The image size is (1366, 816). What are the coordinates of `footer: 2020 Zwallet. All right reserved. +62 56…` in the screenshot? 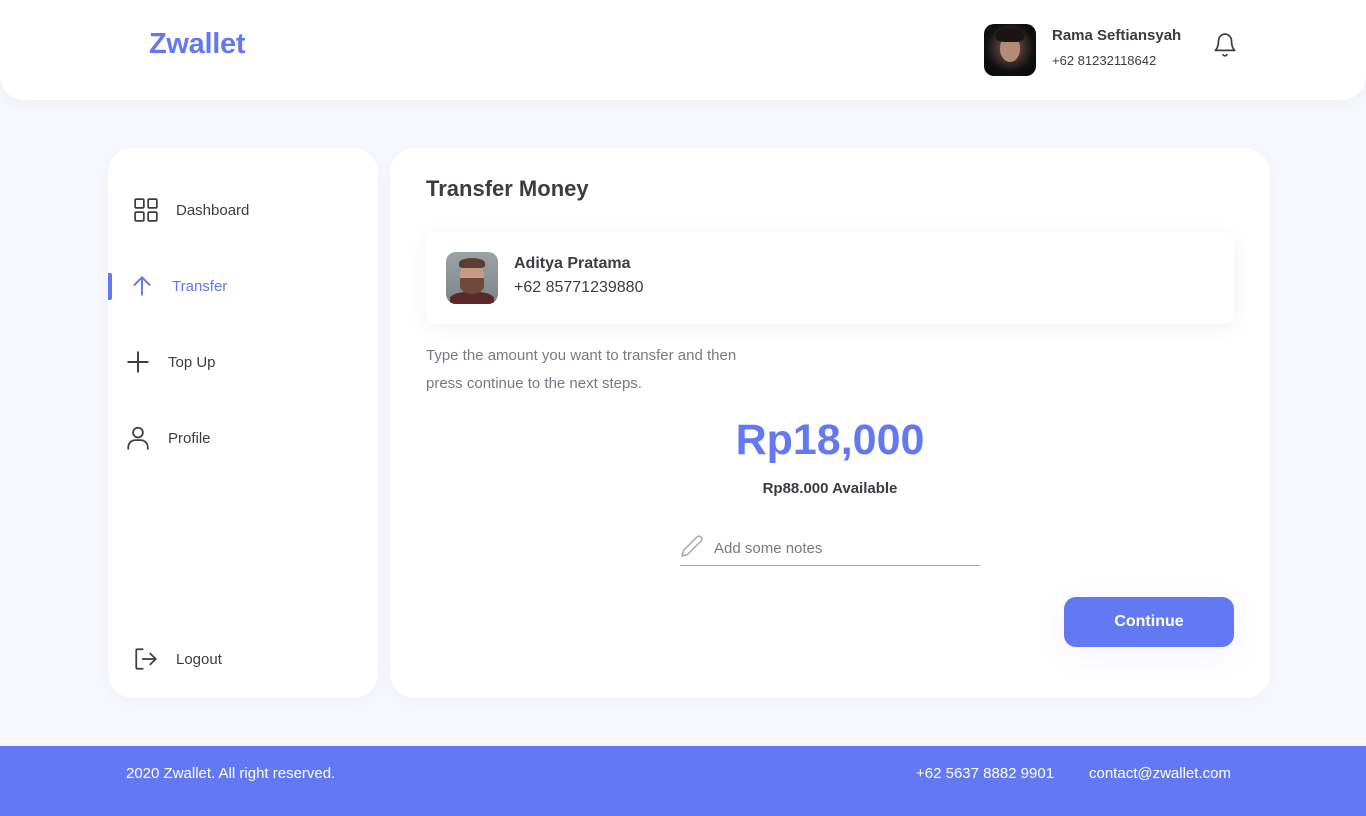 It's located at (683, 781).